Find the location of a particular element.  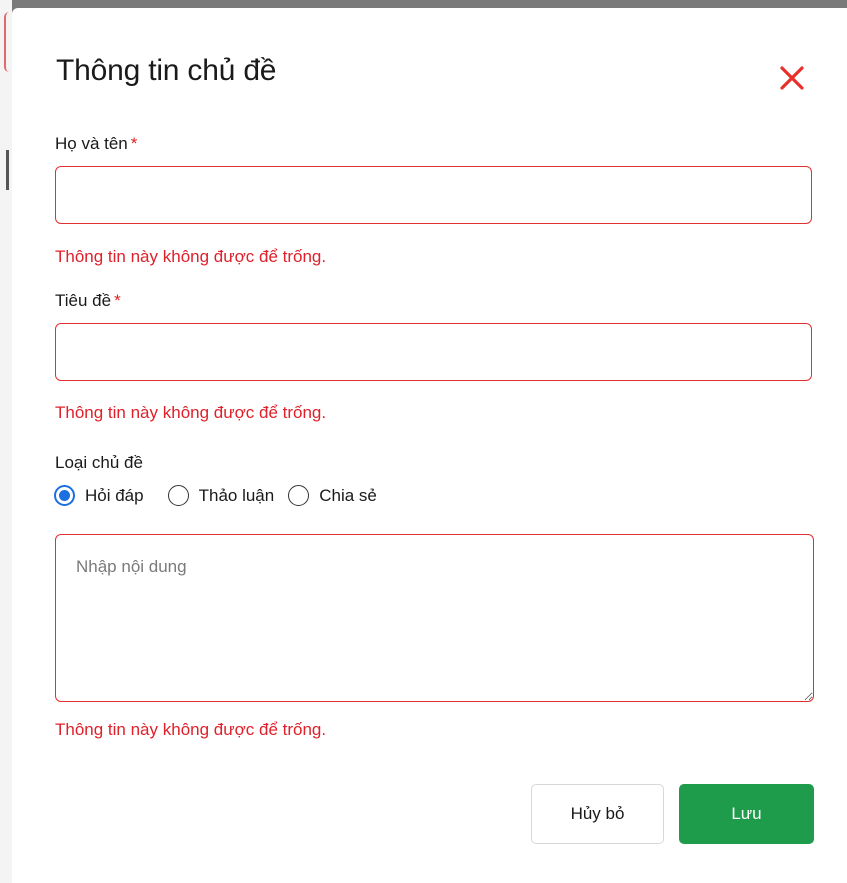

cancel-button: Hủy bỏ is located at coordinates (597, 814).